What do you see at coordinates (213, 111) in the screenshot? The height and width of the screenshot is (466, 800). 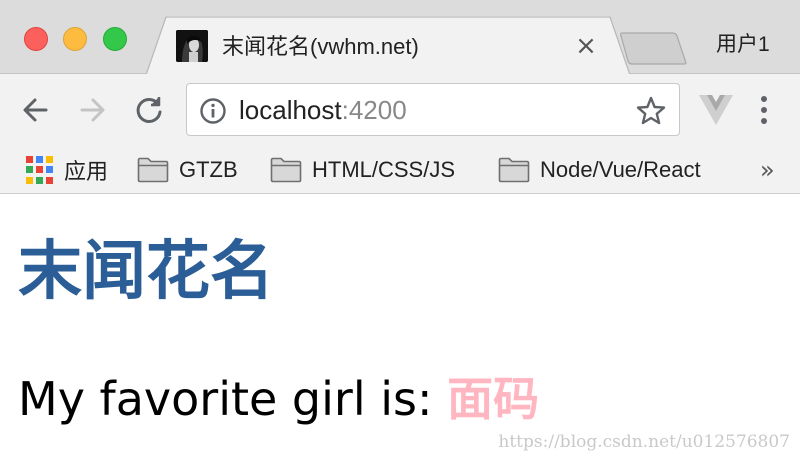 I see `info-icon` at bounding box center [213, 111].